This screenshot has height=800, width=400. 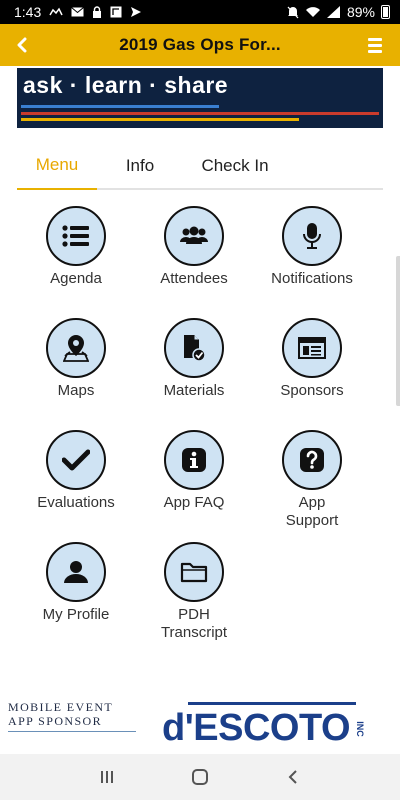 I want to click on chevron-left-icon, so click(x=22, y=45).